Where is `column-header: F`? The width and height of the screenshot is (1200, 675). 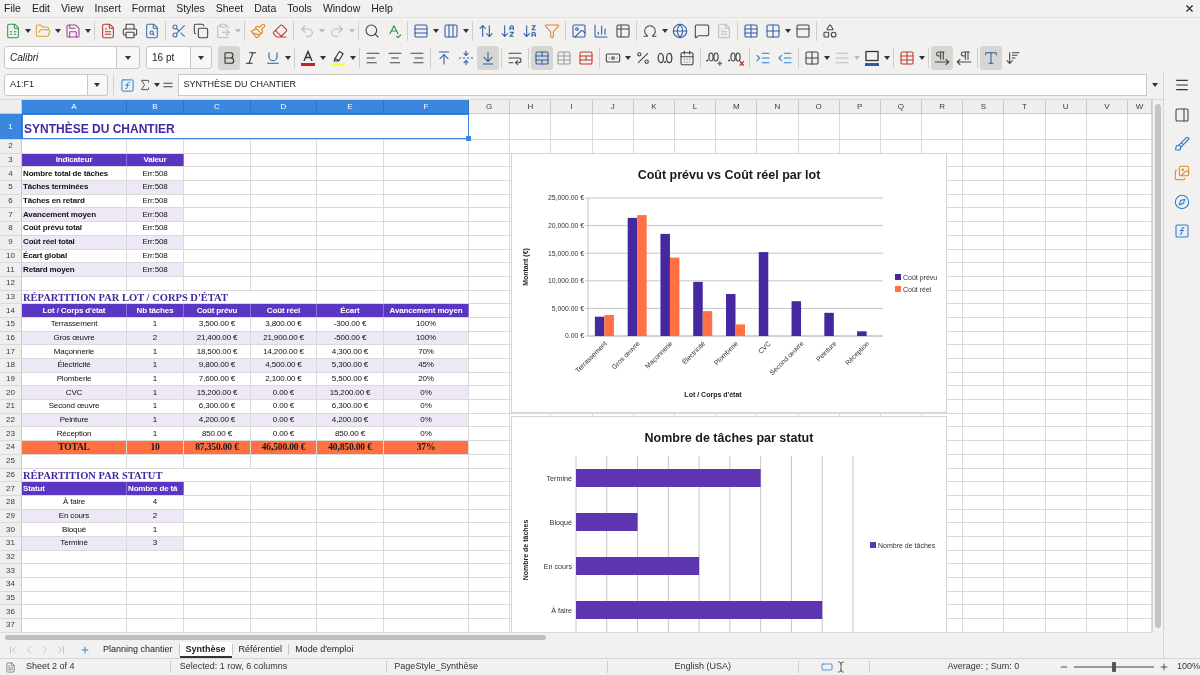
column-header: F is located at coordinates (426, 107).